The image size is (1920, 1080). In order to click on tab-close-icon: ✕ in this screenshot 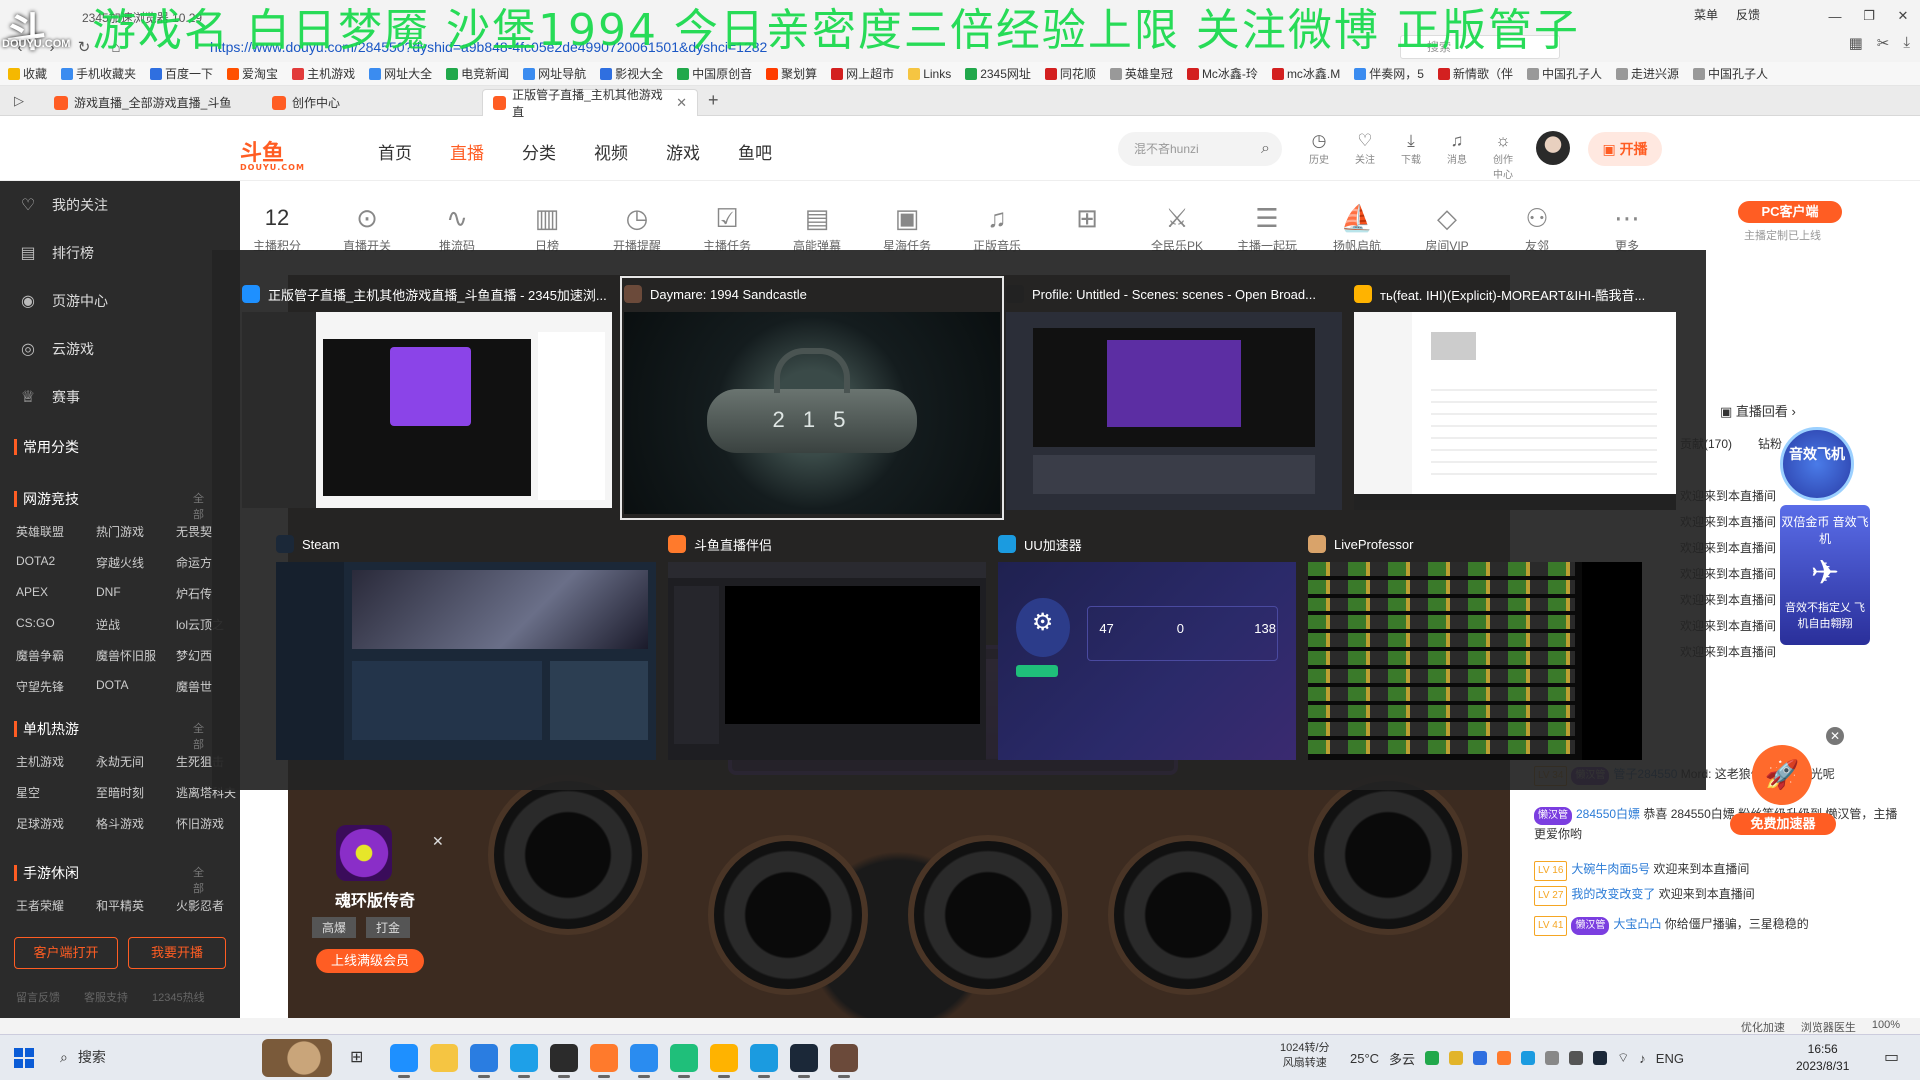, I will do `click(681, 103)`.